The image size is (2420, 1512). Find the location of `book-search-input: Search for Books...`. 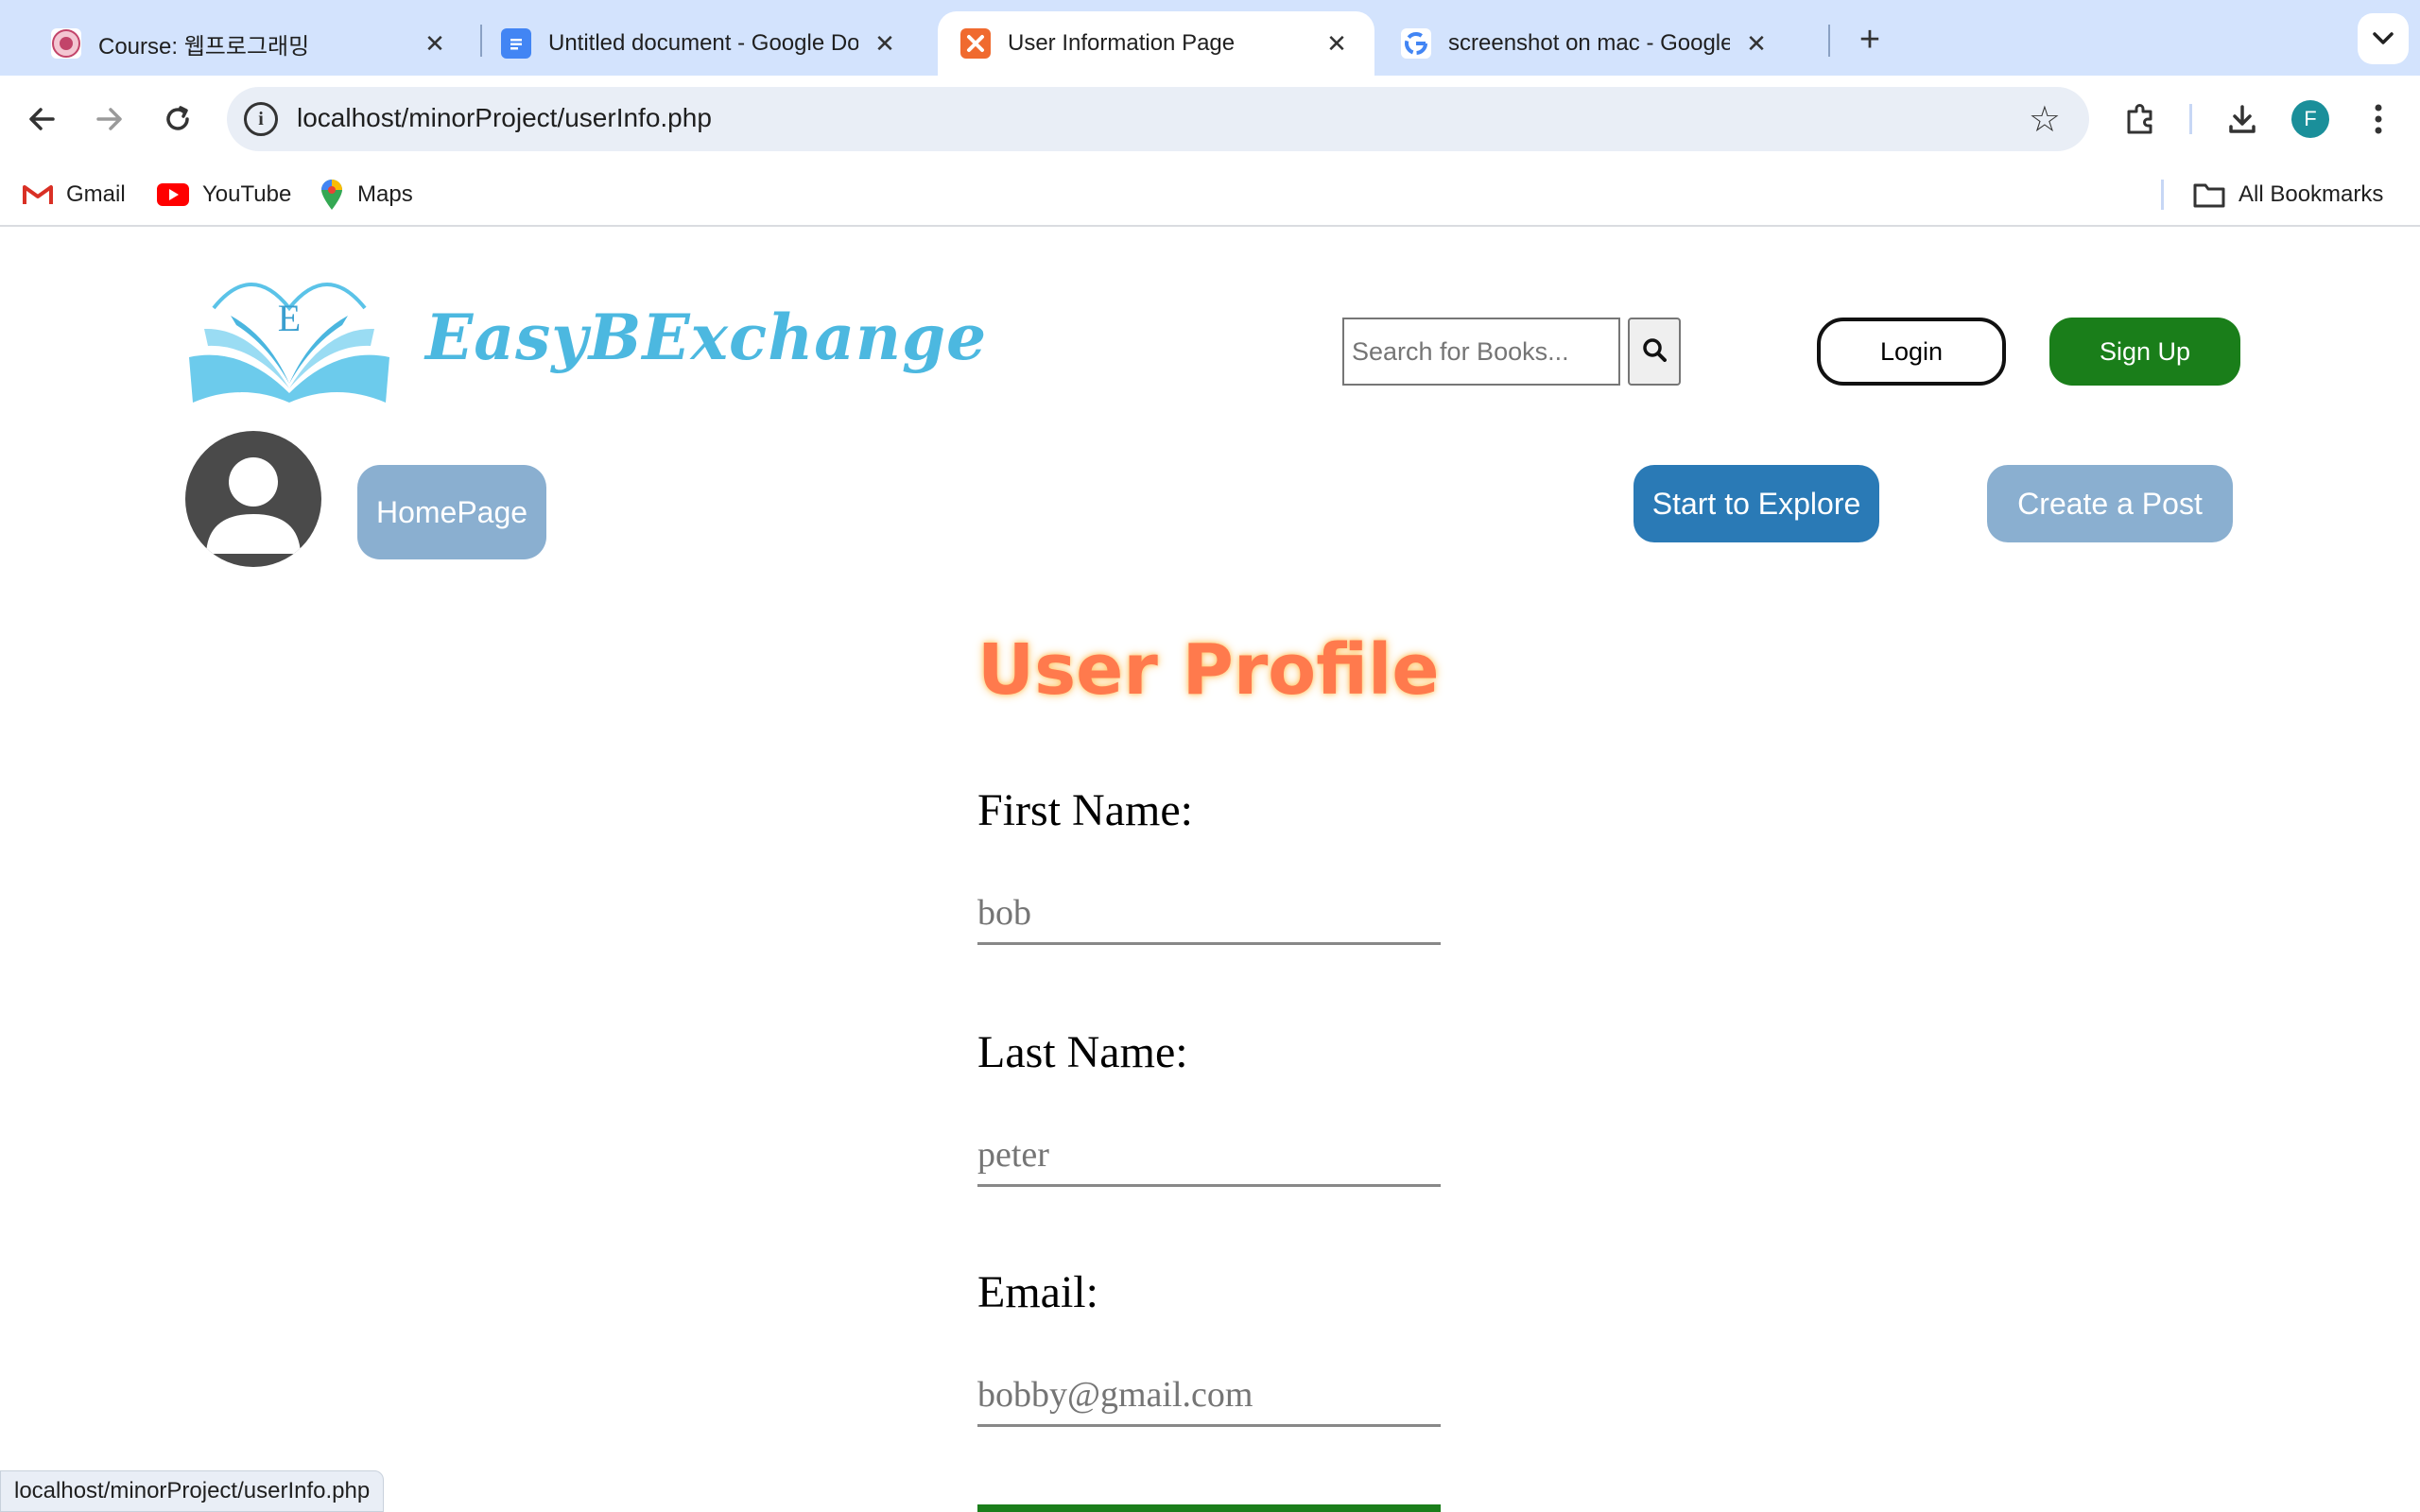

book-search-input: Search for Books... is located at coordinates (1481, 352).